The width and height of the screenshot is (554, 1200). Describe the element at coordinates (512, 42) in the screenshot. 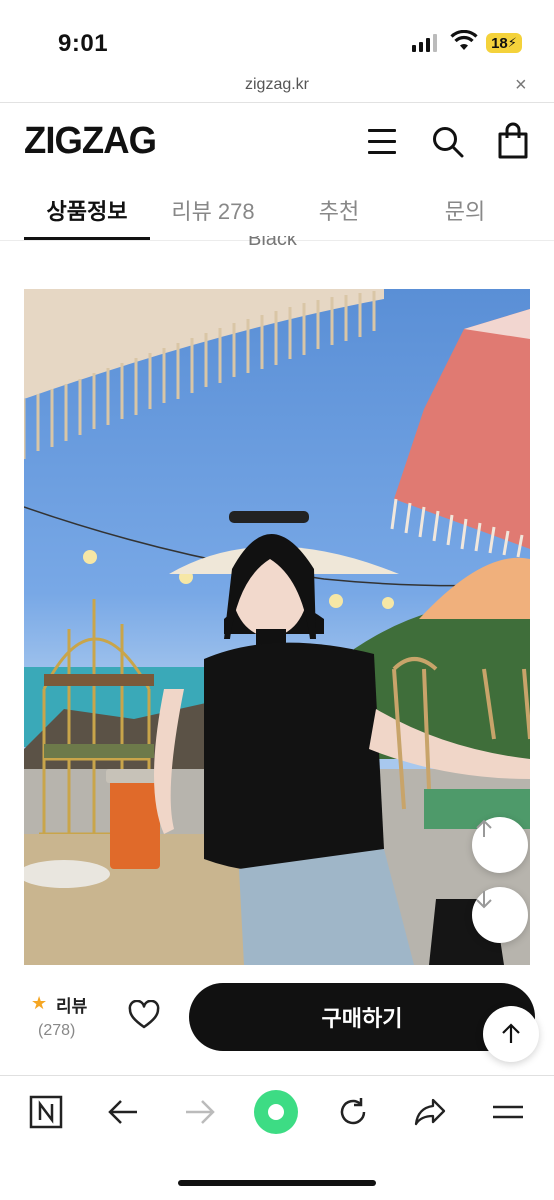

I see `charging-icon: ⚡` at that location.